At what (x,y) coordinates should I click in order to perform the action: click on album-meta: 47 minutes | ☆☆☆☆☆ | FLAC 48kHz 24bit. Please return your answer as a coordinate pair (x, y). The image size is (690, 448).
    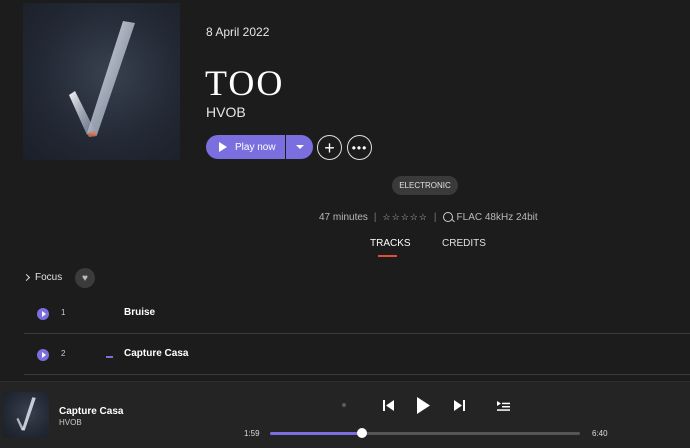
    Looking at the image, I should click on (428, 217).